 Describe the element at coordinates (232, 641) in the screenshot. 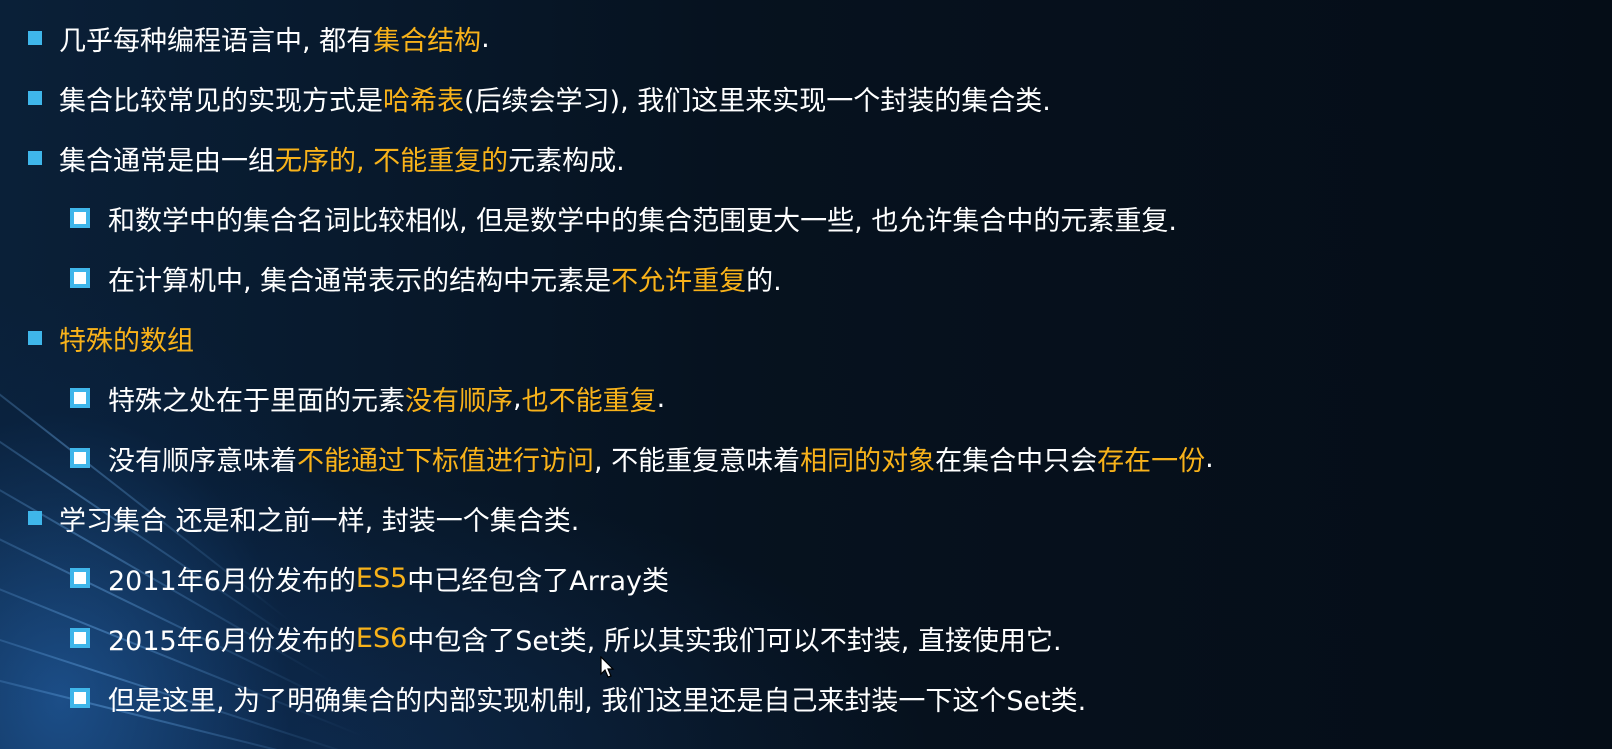

I see `line-text: 2015年6月份发布的` at that location.